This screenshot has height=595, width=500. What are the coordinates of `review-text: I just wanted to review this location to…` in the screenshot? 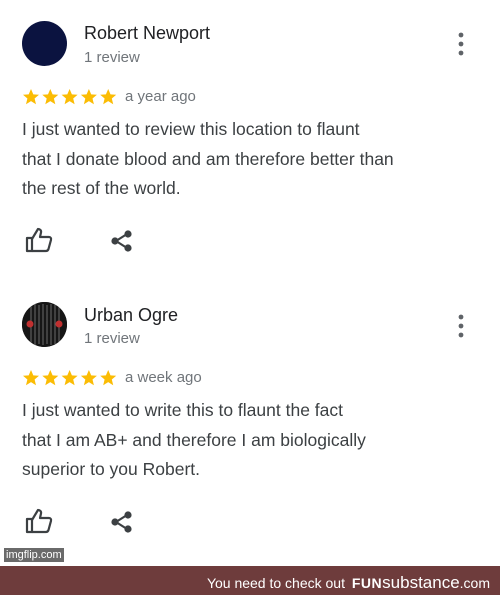 It's located at (242, 159).